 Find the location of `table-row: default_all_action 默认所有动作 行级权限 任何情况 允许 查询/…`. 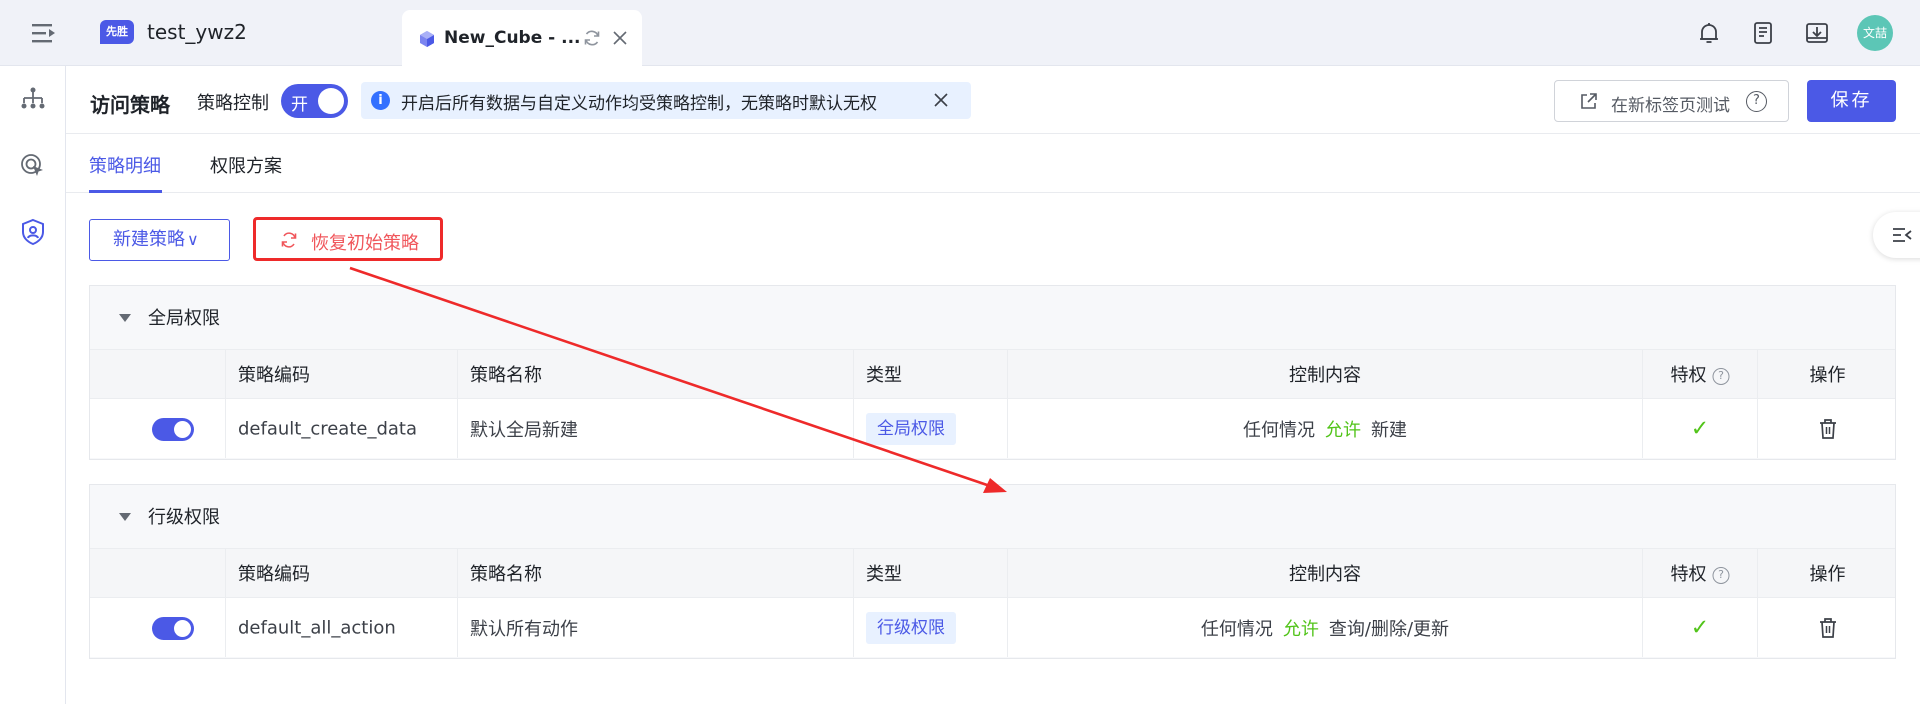

table-row: default_all_action 默认所有动作 行级权限 任何情况 允许 查询/… is located at coordinates (992, 627).